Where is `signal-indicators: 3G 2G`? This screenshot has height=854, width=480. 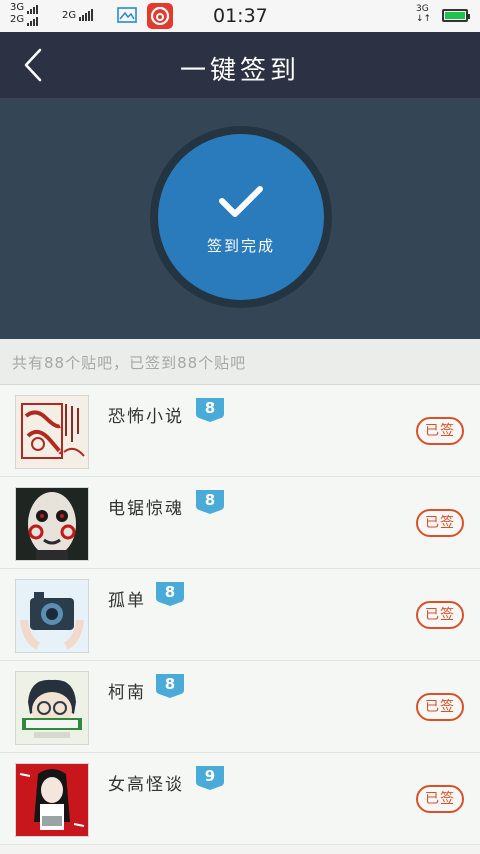
signal-indicators: 3G 2G is located at coordinates (24, 14).